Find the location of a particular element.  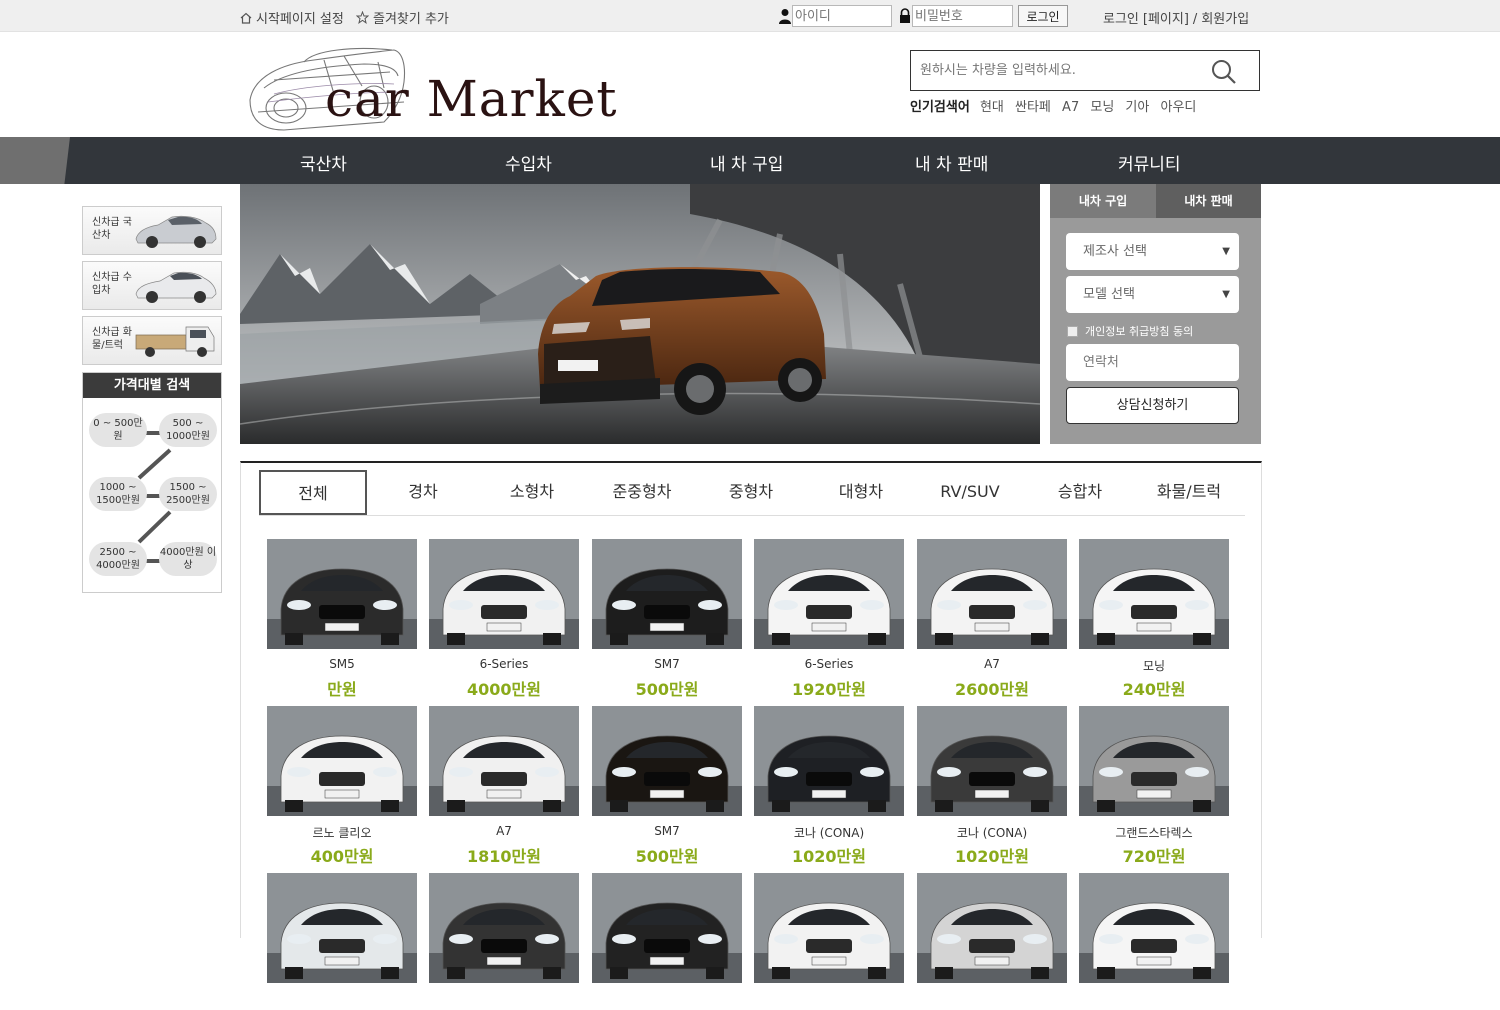

keyword-link: 싼타페 is located at coordinates (1033, 107).